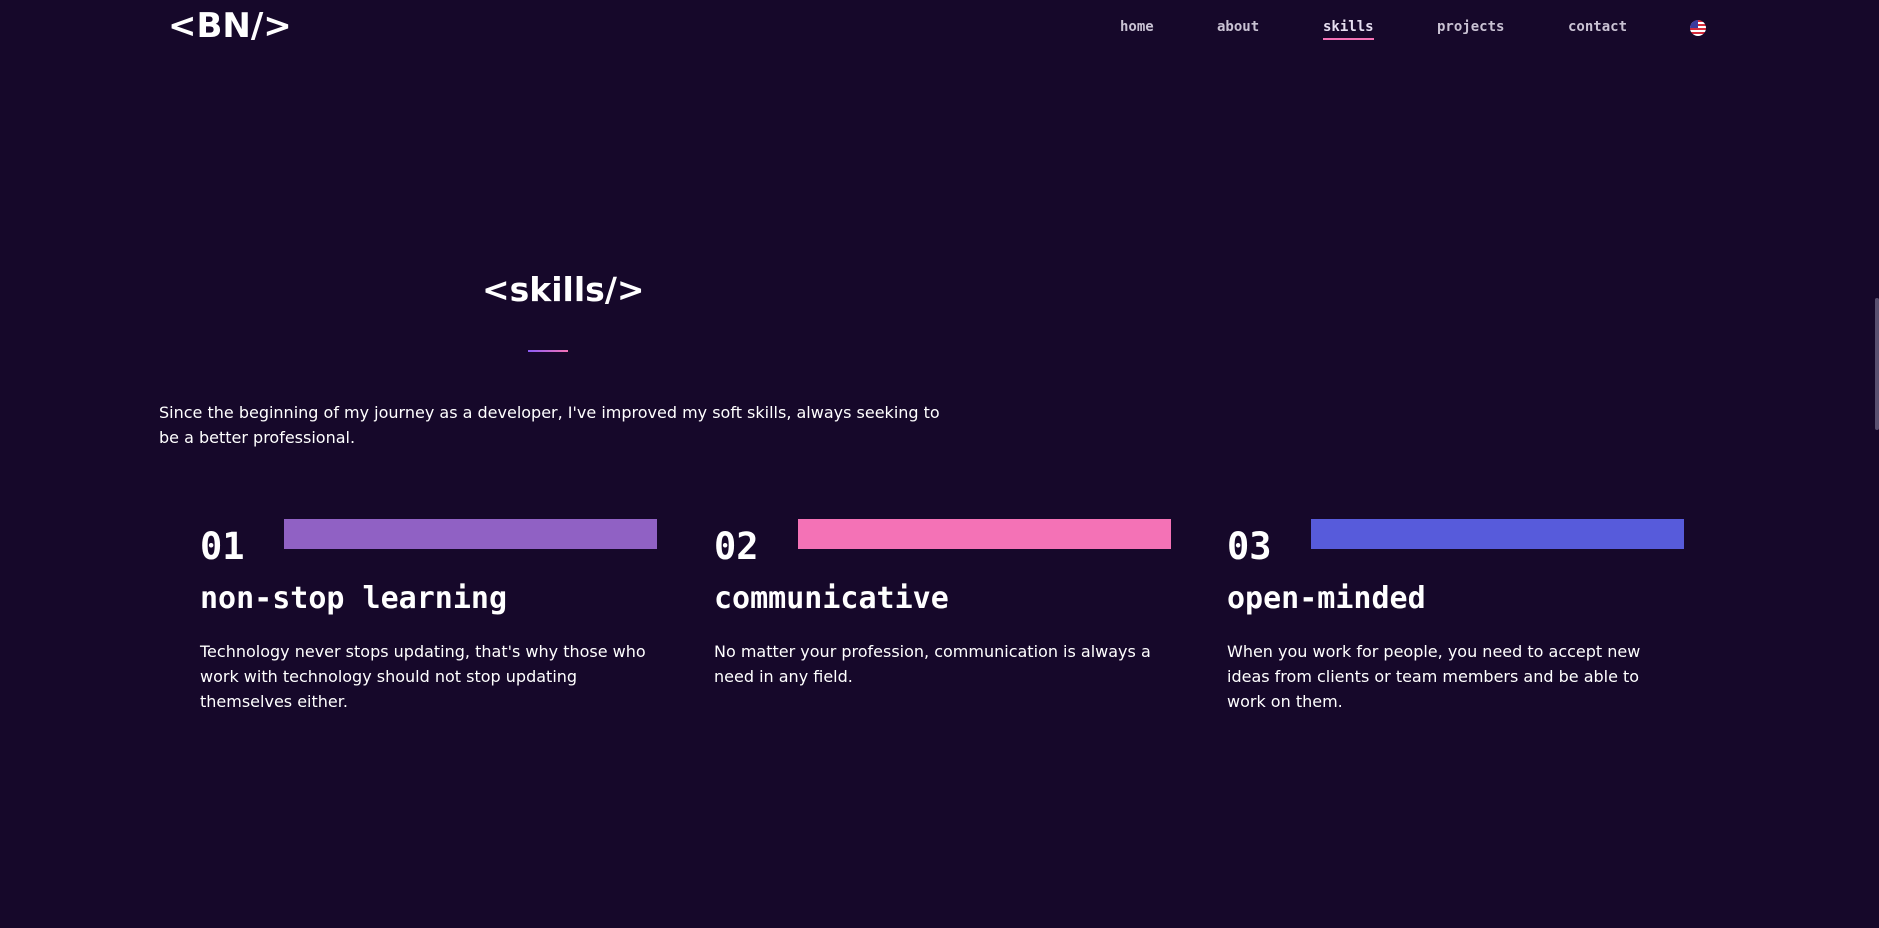  I want to click on skill-card-1-number: 01, so click(222, 546).